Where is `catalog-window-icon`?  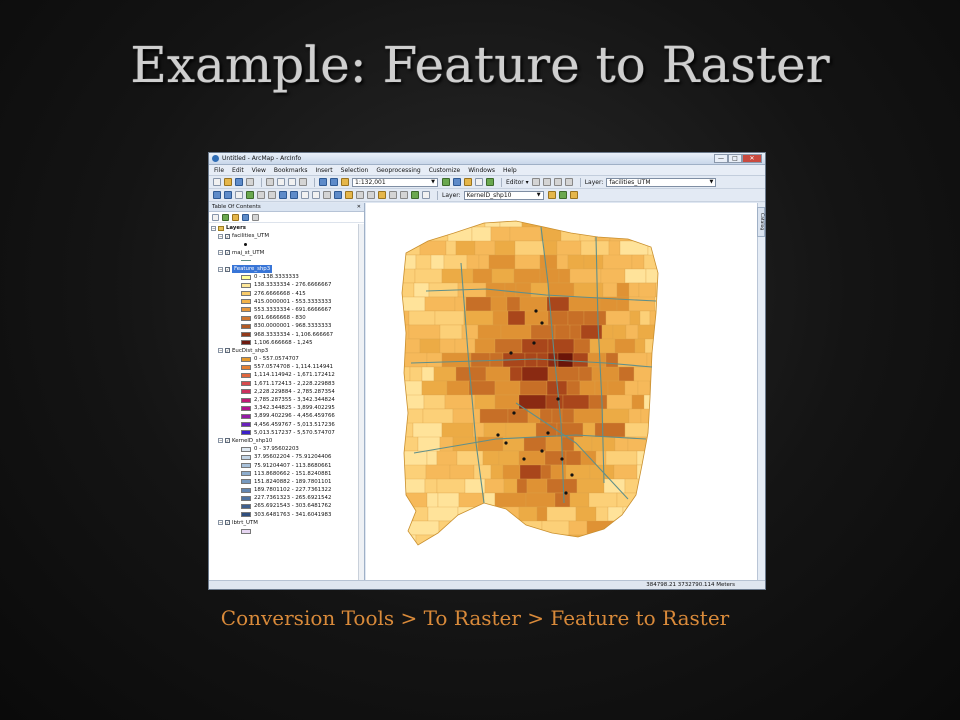
catalog-window-icon is located at coordinates (468, 182).